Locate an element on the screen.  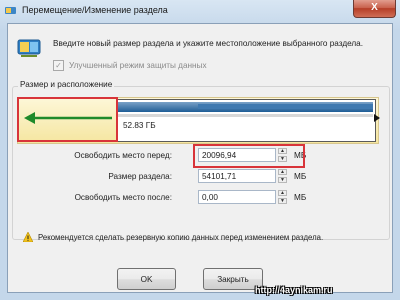
checkmark-icon: ✓ is located at coordinates (58, 65).